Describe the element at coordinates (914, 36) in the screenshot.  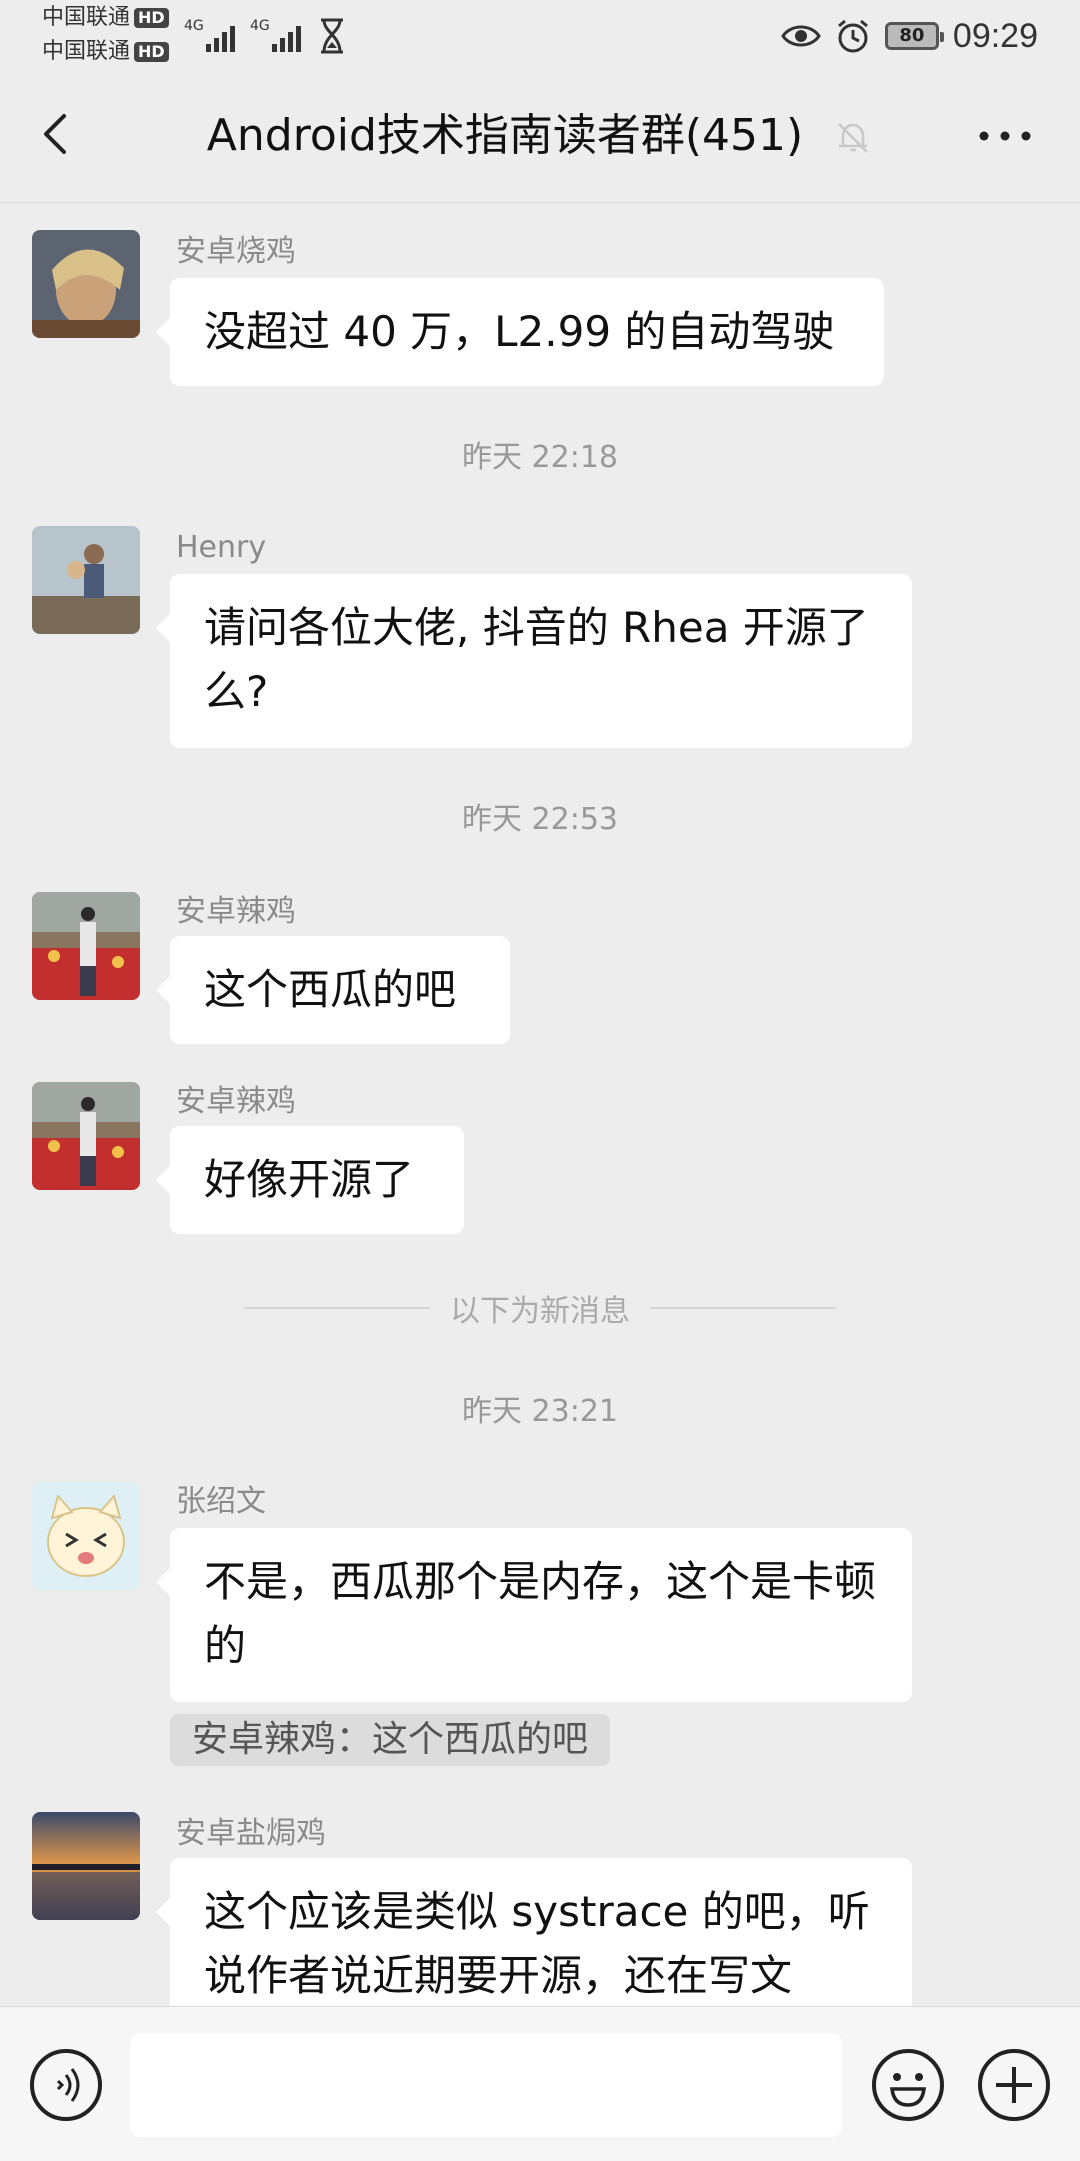
I see `battery-icon: 80` at that location.